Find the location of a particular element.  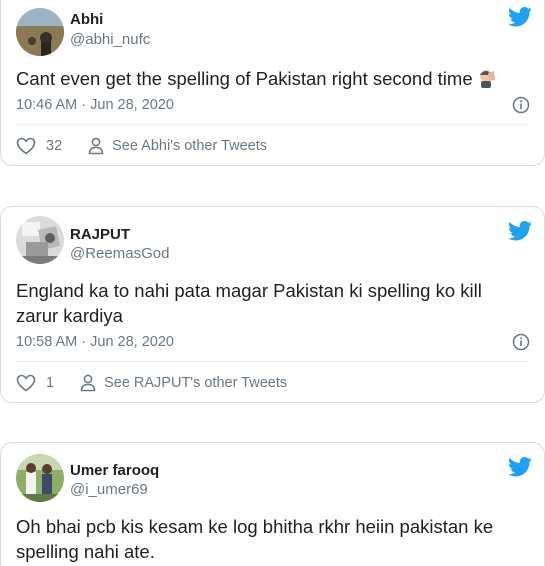

like-count: 1 is located at coordinates (50, 383).